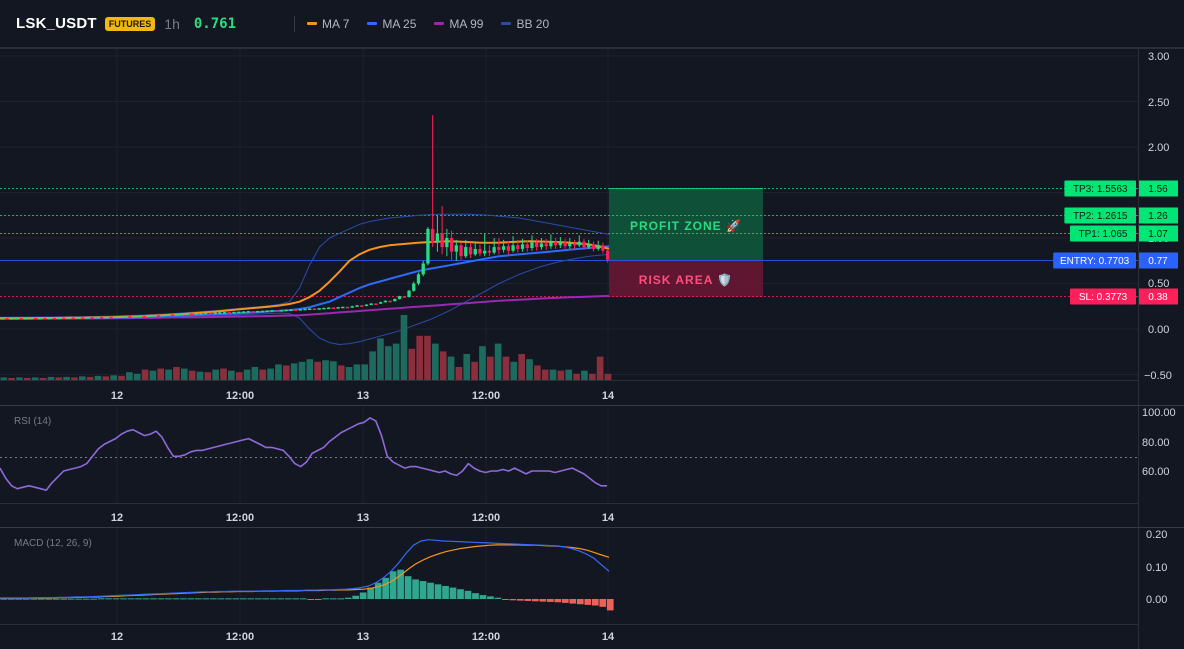  Describe the element at coordinates (1158, 261) in the screenshot. I see `level-axis-value: 0.77` at that location.